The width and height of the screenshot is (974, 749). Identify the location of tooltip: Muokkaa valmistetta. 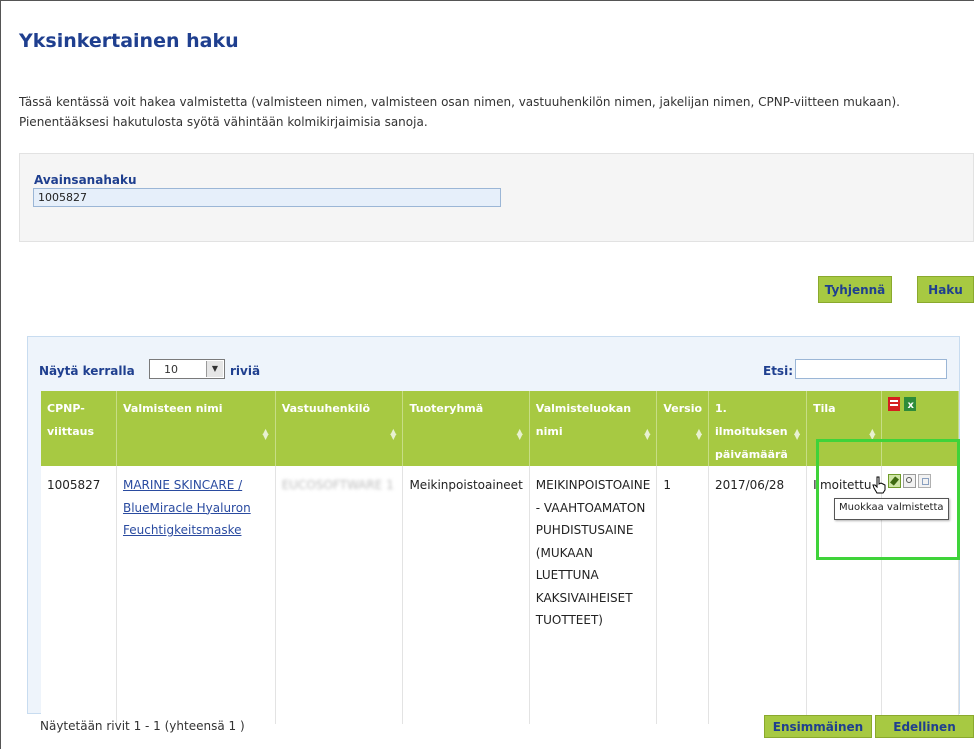
(891, 509).